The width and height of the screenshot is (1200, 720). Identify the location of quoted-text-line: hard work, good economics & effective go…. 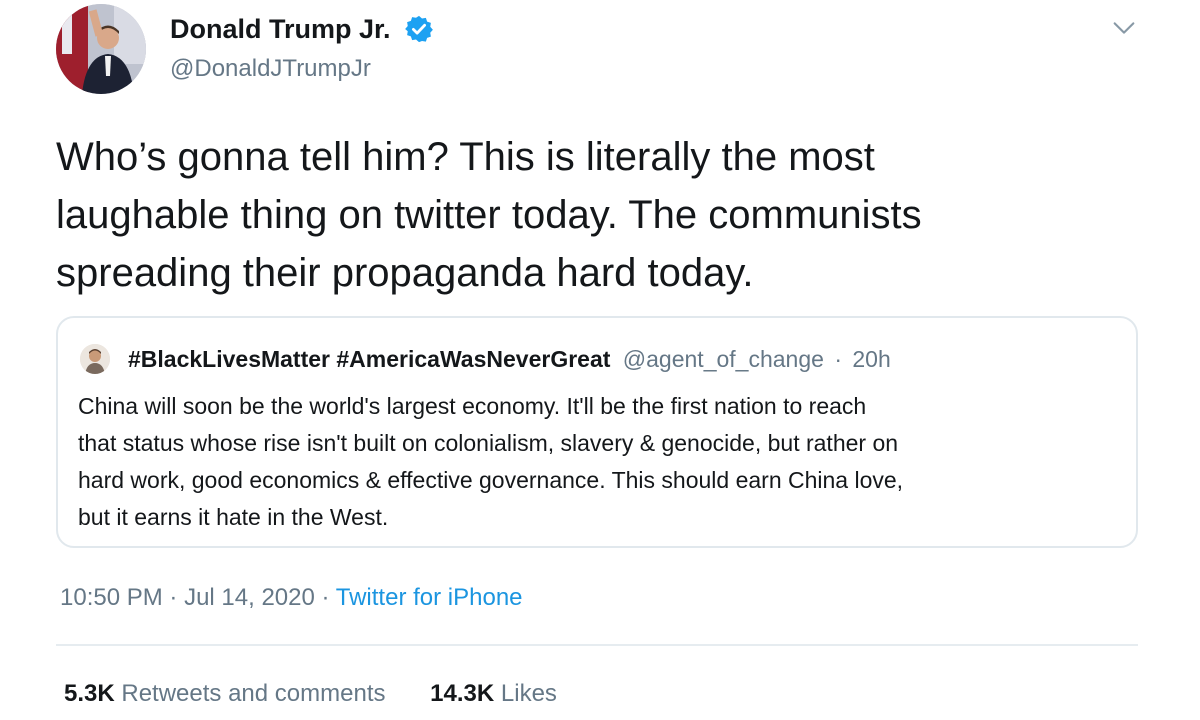
(491, 480).